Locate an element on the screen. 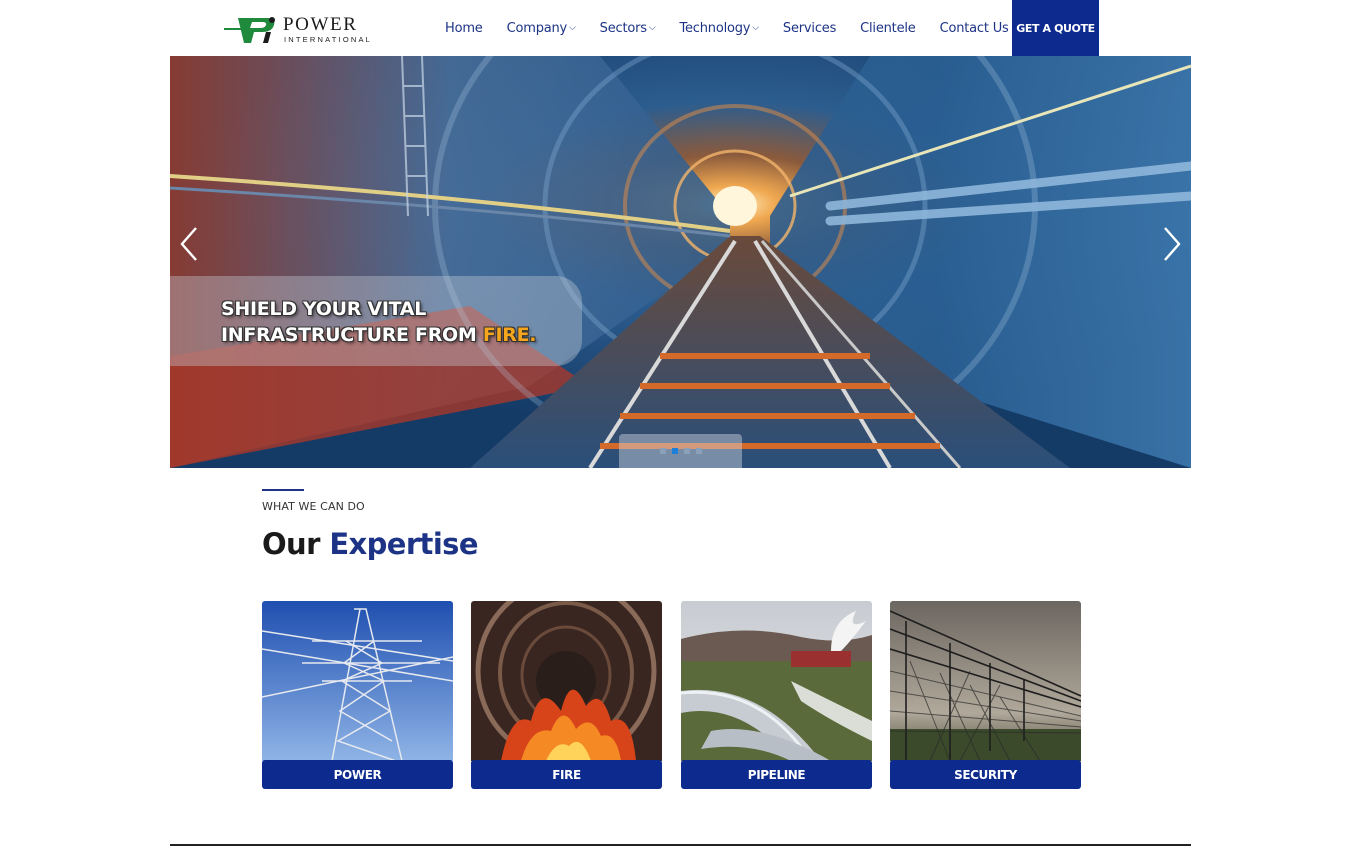 The height and width of the screenshot is (846, 1360). pipeline-image is located at coordinates (776, 681).